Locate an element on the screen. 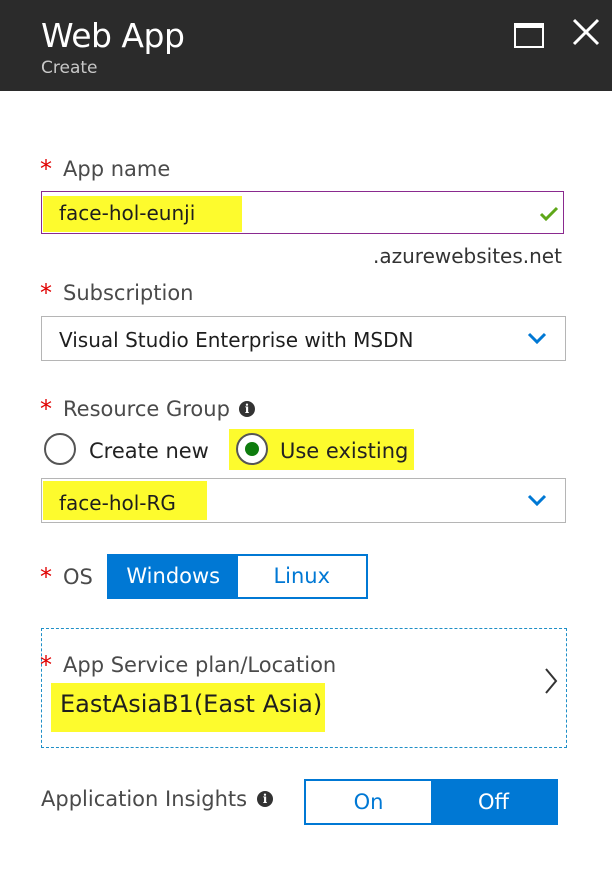 This screenshot has height=884, width=612. app-insights-on: On is located at coordinates (368, 802).